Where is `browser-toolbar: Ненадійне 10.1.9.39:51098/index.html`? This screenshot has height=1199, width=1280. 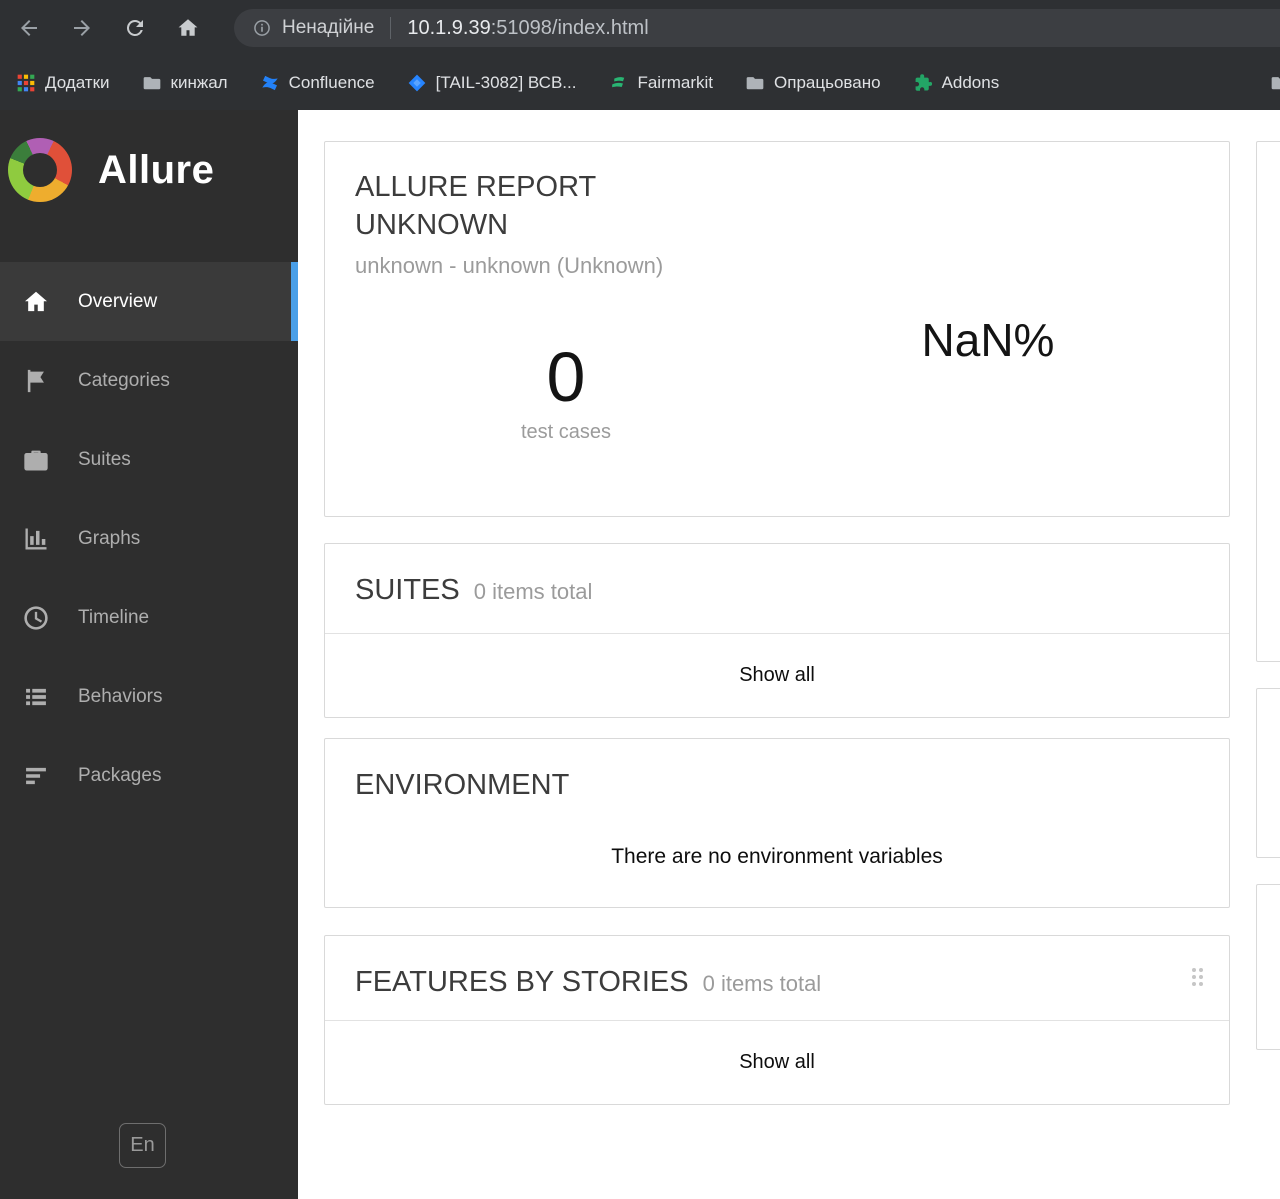
browser-toolbar: Ненадійне 10.1.9.39:51098/index.html is located at coordinates (640, 28).